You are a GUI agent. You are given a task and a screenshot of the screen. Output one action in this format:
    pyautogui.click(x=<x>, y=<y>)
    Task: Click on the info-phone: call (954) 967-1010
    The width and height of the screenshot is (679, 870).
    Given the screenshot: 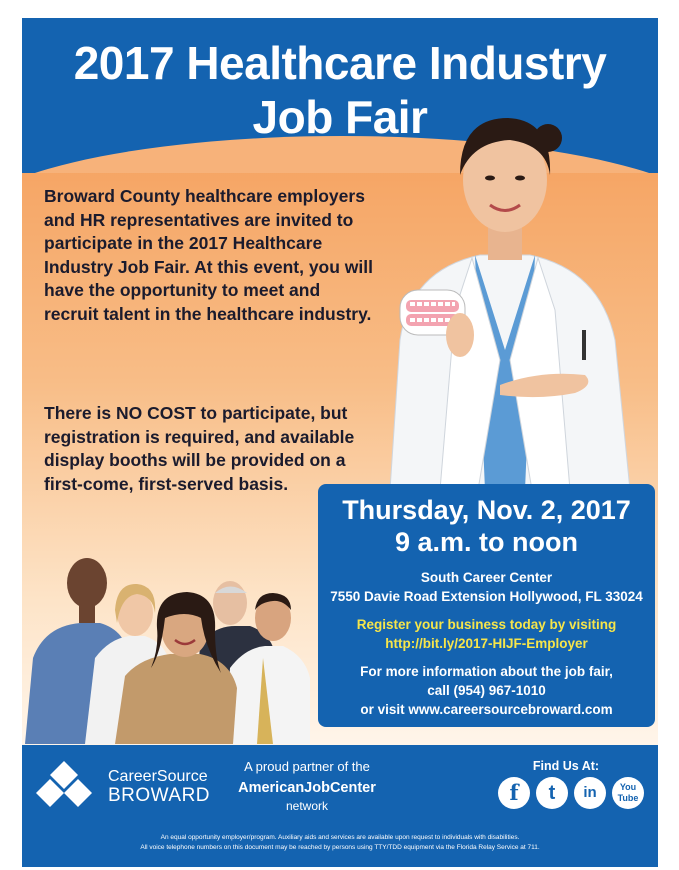 What is the action you would take?
    pyautogui.click(x=486, y=691)
    